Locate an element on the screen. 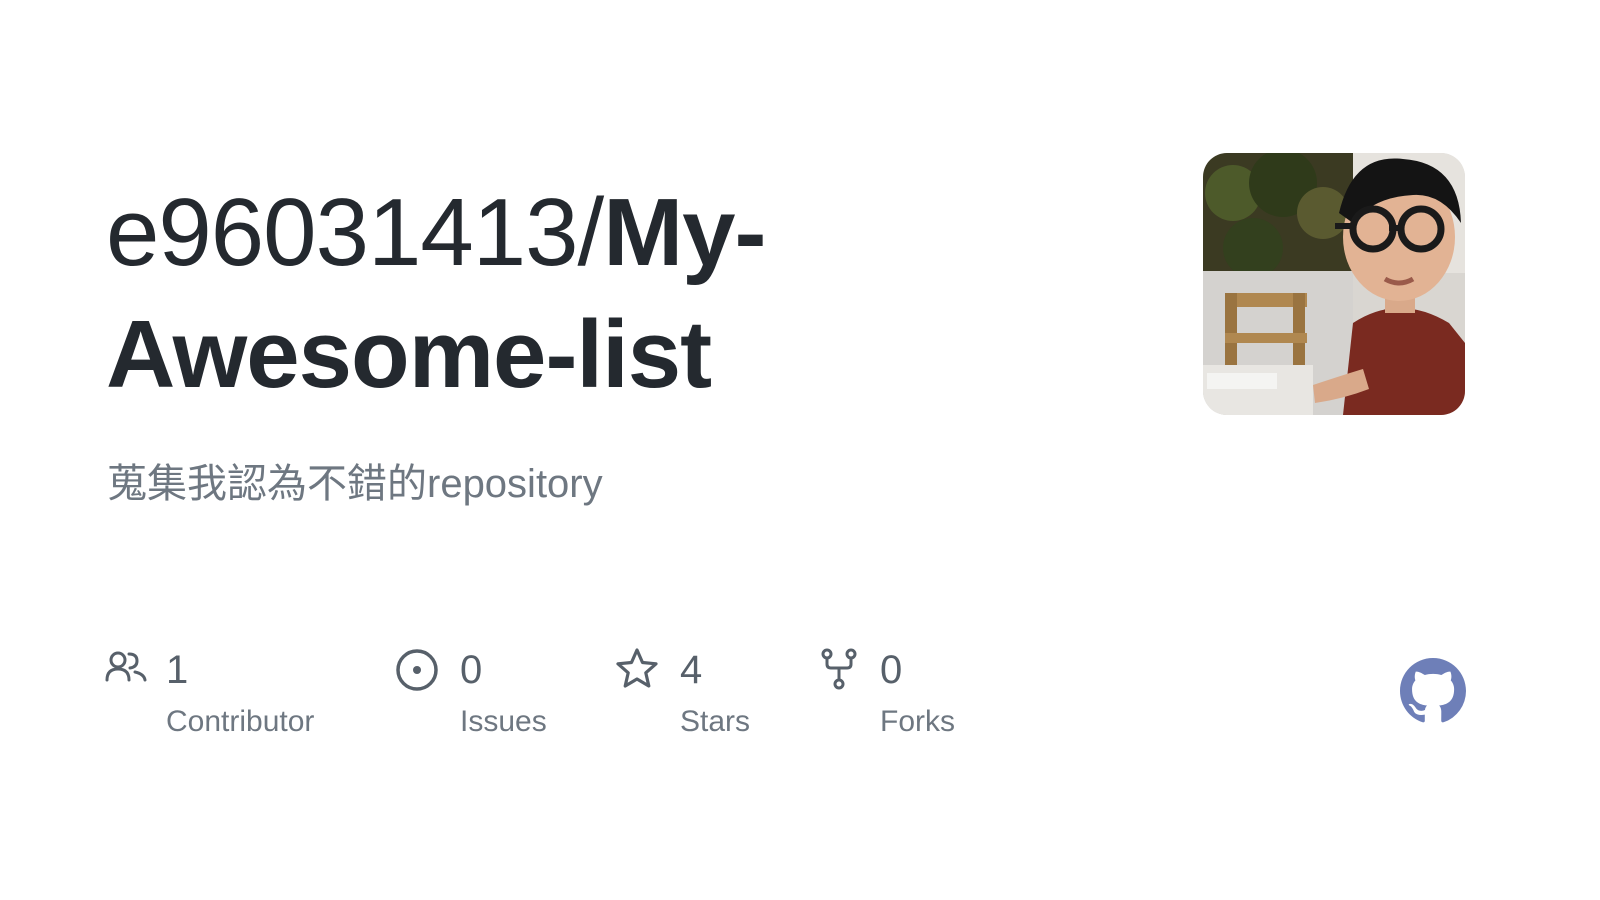 This screenshot has height=900, width=1600. contributors-count: 1 is located at coordinates (177, 670).